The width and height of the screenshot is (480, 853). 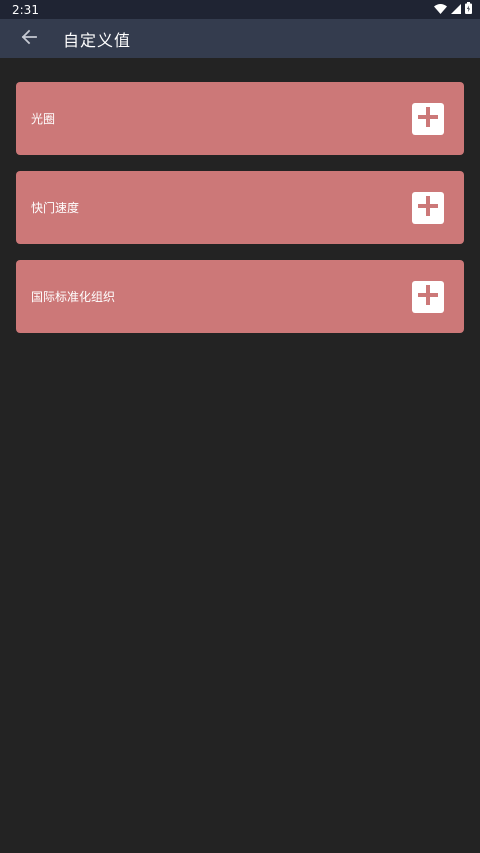 What do you see at coordinates (43, 119) in the screenshot?
I see `card-label: 光圈` at bounding box center [43, 119].